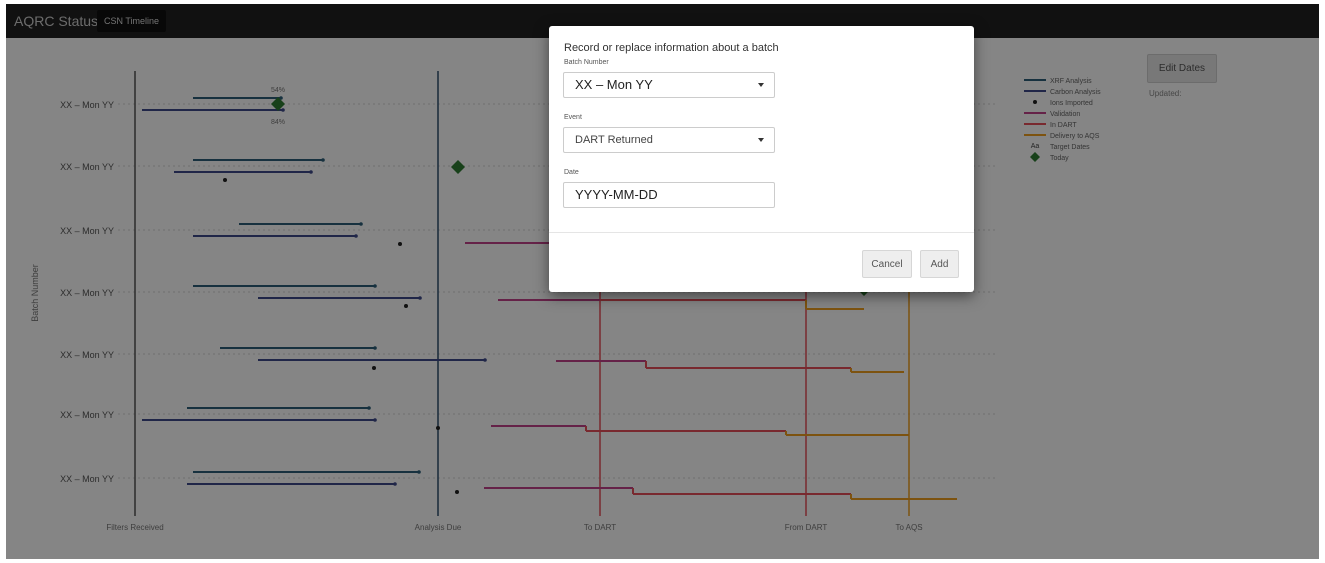 This screenshot has height=563, width=1325. I want to click on batch-number-select: XX – Mon YY, so click(669, 85).